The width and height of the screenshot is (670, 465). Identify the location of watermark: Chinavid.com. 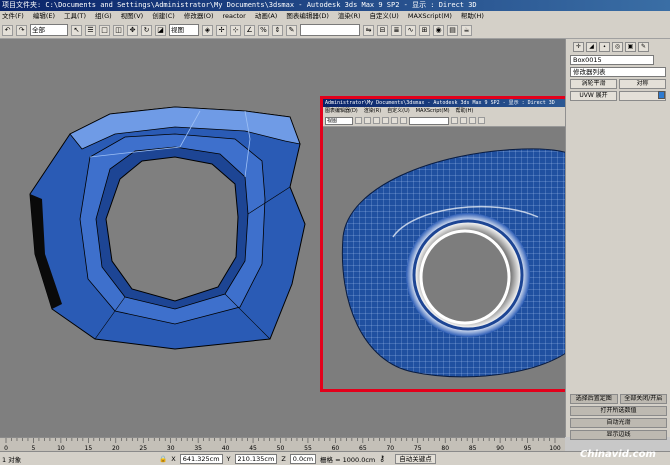
(618, 454).